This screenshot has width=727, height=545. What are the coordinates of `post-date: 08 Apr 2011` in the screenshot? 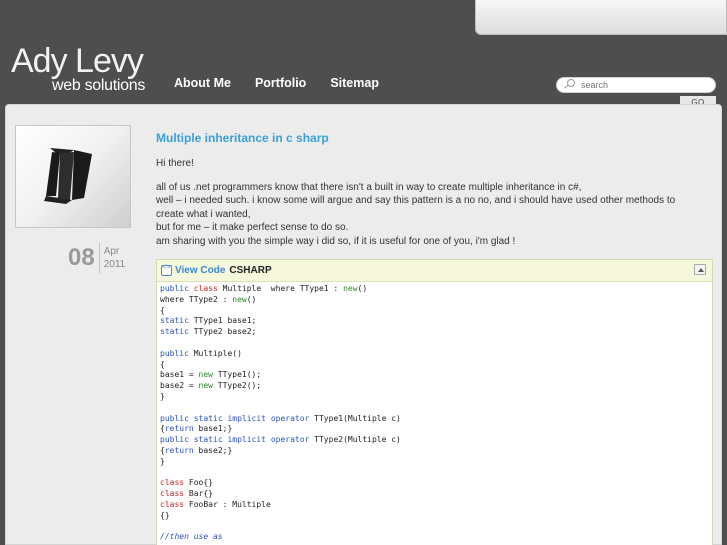 It's located at (96, 258).